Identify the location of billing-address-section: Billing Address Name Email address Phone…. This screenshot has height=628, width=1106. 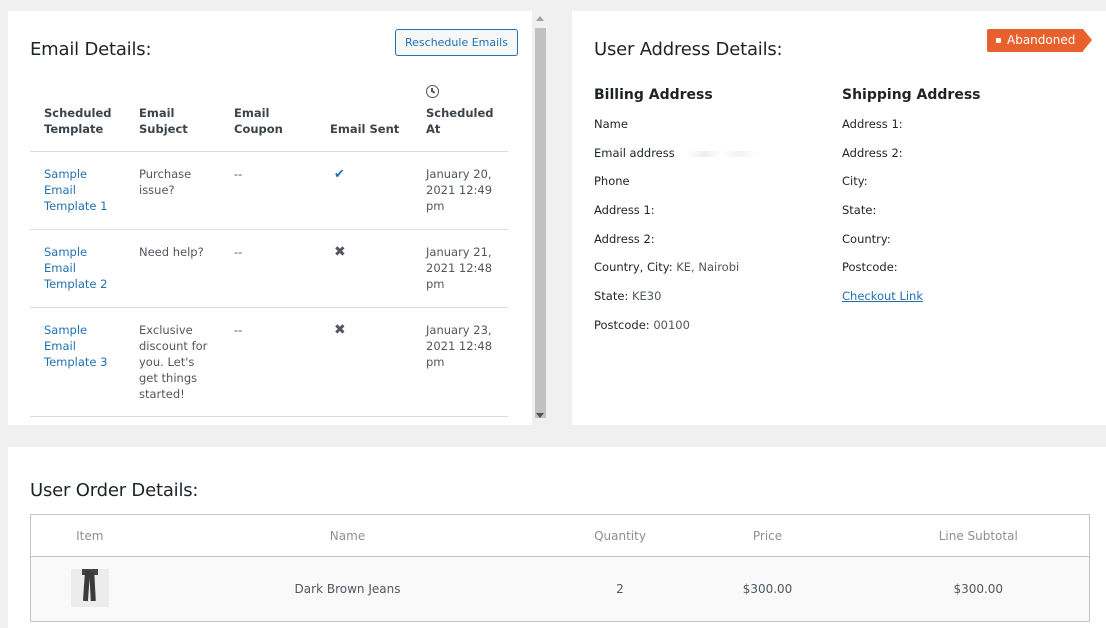
(675, 217).